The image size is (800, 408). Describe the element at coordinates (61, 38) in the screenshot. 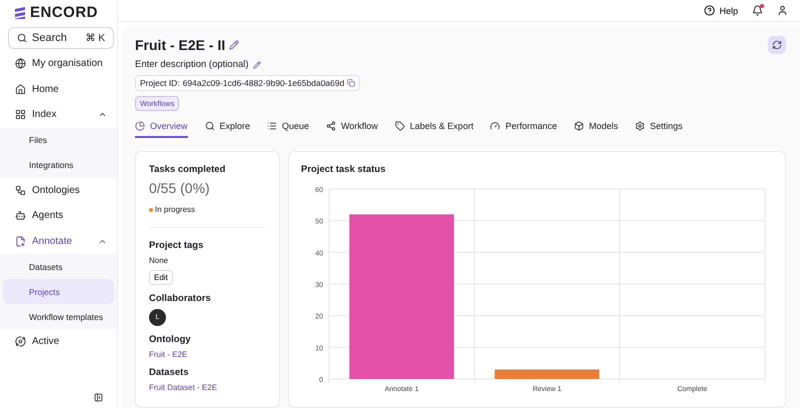

I see `search-button: Search ⌘ K` at that location.